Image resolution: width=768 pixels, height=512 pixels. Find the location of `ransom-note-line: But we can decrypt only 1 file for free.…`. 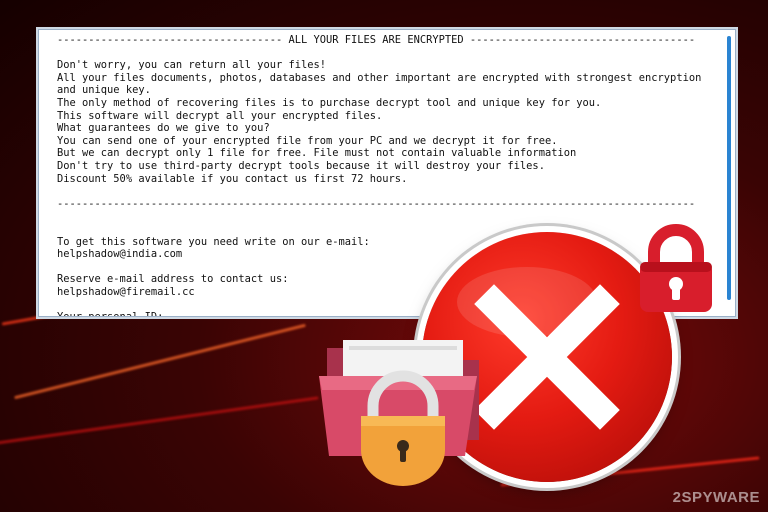

ransom-note-line: But we can decrypt only 1 file for free.… is located at coordinates (317, 153).